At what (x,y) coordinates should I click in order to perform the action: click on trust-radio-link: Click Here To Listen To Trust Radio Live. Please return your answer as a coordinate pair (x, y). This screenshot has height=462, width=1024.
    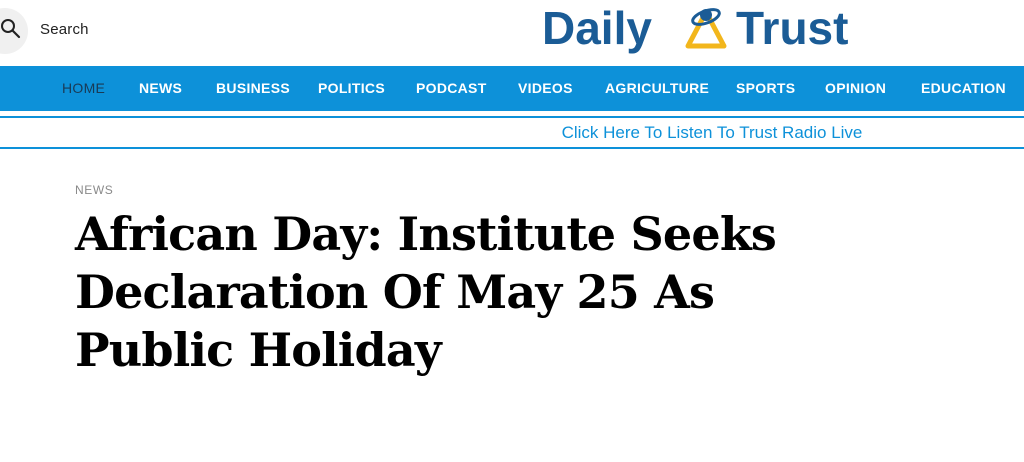
    Looking at the image, I should click on (512, 133).